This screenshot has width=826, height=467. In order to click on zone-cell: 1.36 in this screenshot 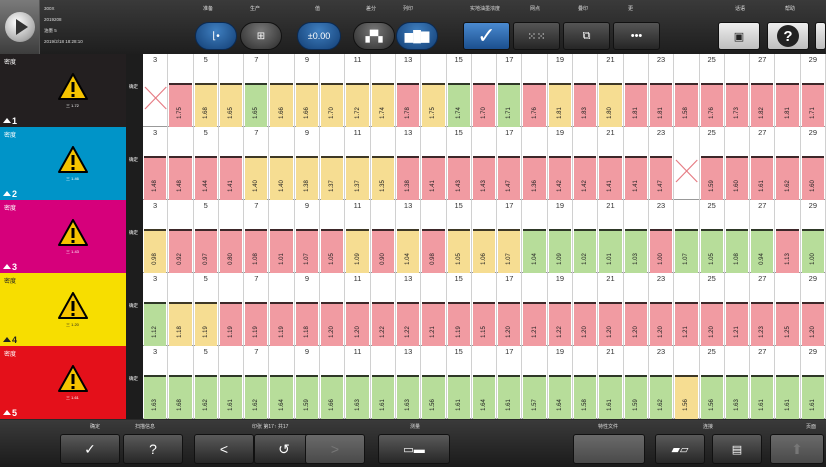, I will do `click(535, 163)`.